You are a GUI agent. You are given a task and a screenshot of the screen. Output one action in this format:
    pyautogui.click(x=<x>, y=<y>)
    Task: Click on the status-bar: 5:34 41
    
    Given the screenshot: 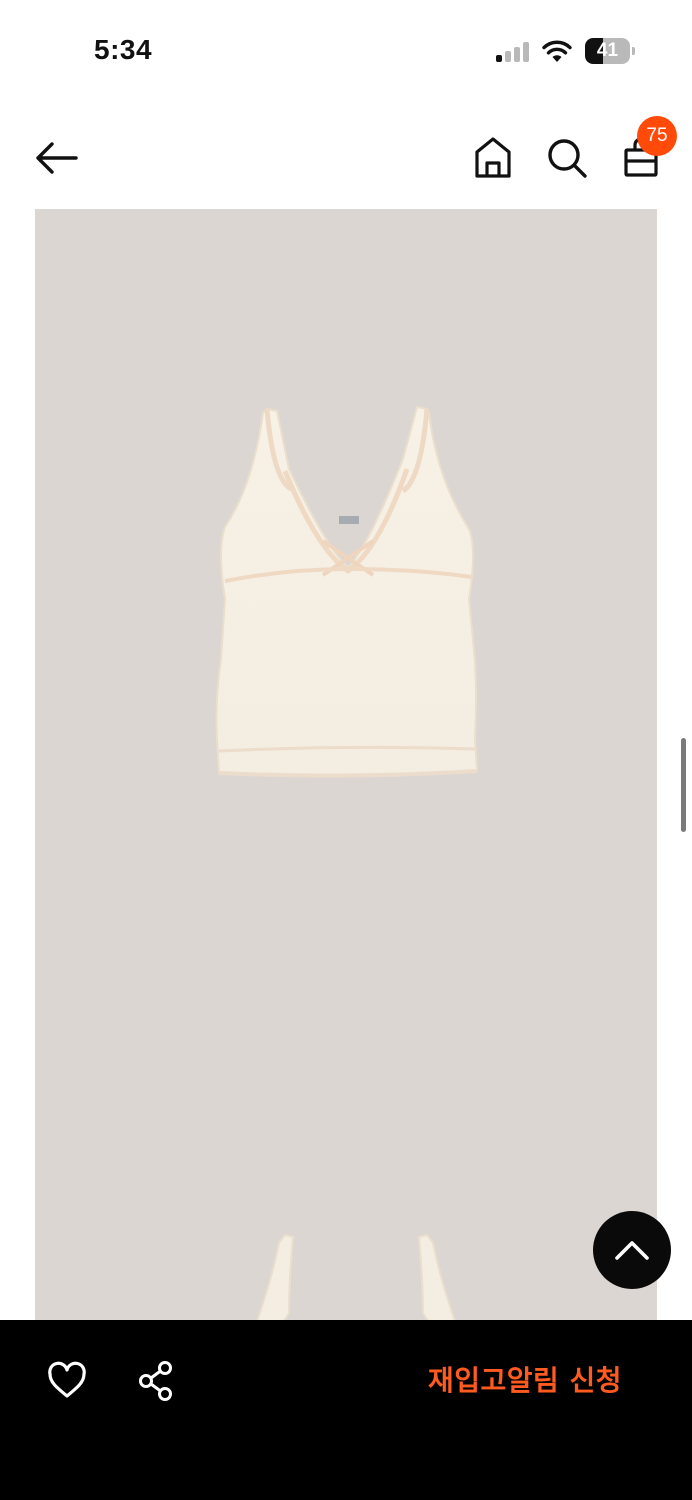 What is the action you would take?
    pyautogui.click(x=346, y=50)
    